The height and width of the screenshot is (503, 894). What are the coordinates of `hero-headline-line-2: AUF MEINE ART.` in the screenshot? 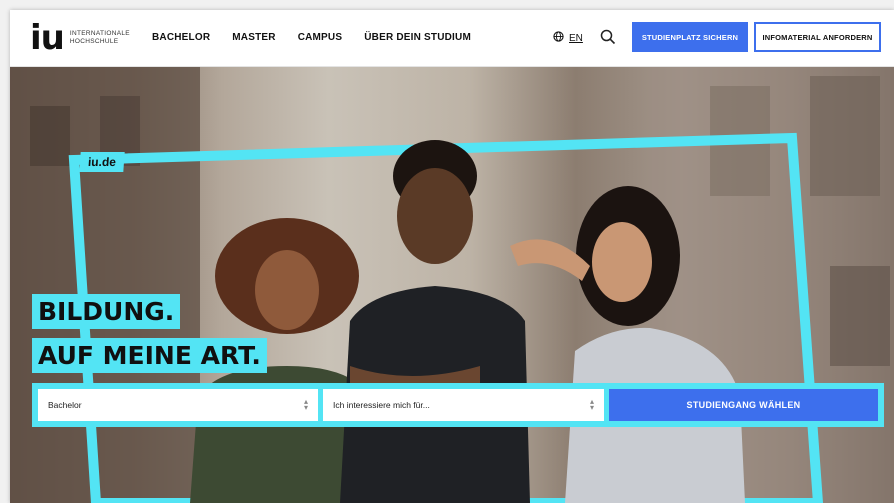 It's located at (149, 355).